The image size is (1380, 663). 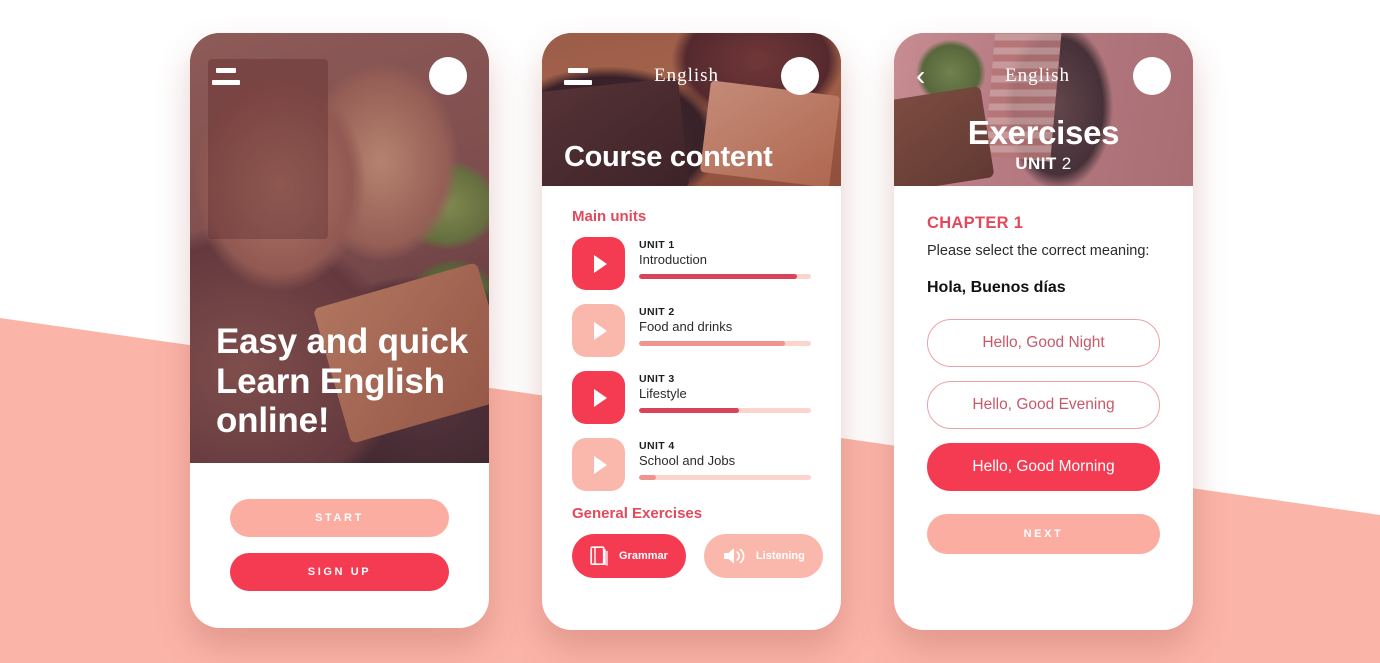 I want to click on exercises-hero-title: Exercises, so click(x=1043, y=132).